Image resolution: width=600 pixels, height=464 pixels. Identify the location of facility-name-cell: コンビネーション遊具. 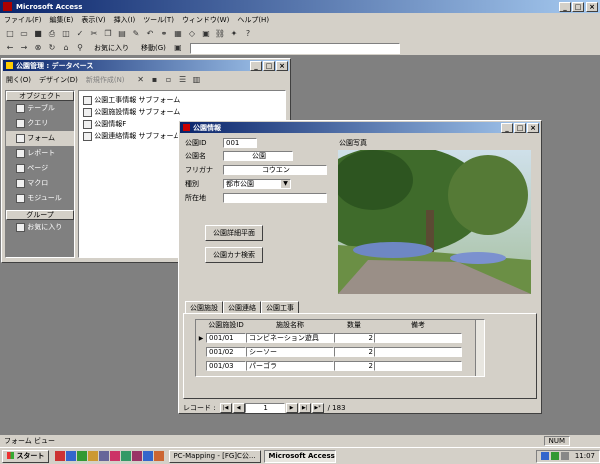
(290, 338).